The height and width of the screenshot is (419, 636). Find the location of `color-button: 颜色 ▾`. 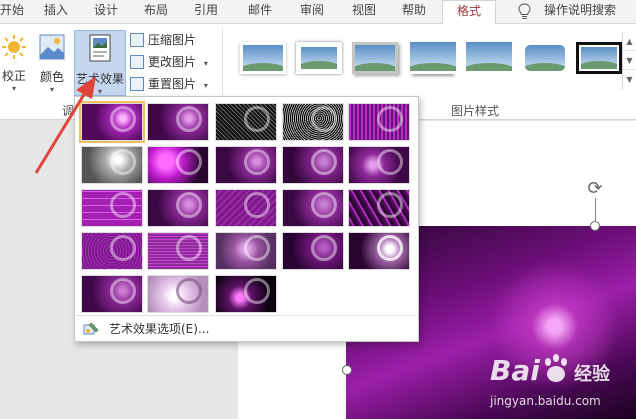

color-button: 颜色 ▾ is located at coordinates (52, 63).